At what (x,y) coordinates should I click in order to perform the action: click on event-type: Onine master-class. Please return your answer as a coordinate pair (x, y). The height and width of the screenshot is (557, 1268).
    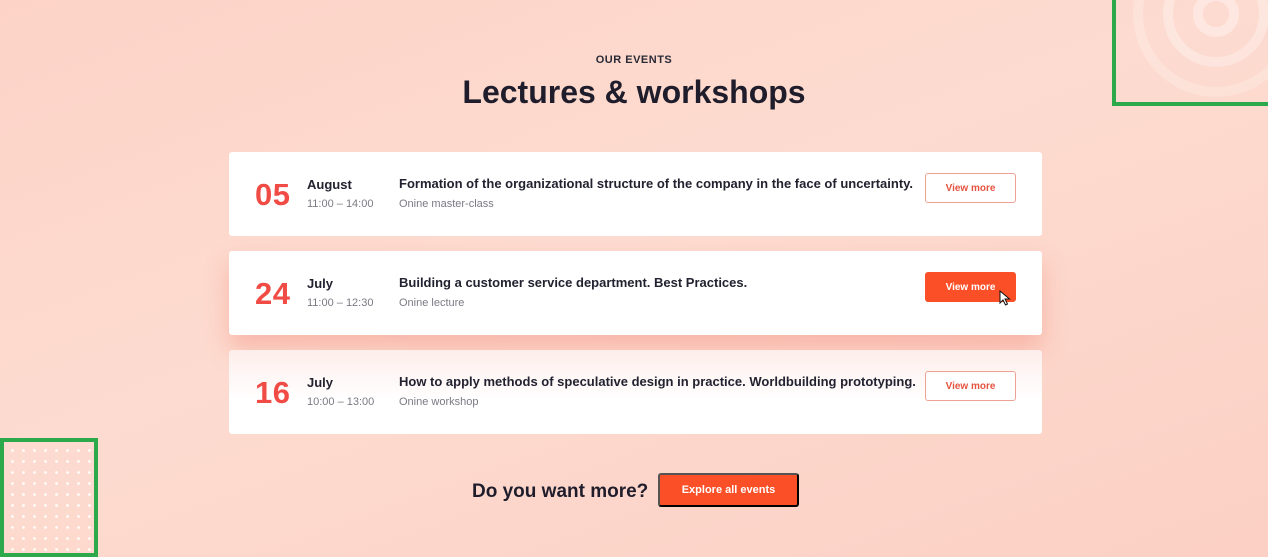
    Looking at the image, I should click on (446, 204).